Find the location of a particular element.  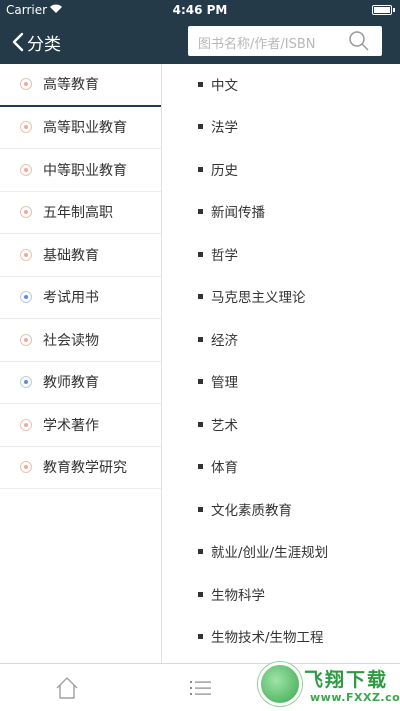

home-icon is located at coordinates (67, 688).